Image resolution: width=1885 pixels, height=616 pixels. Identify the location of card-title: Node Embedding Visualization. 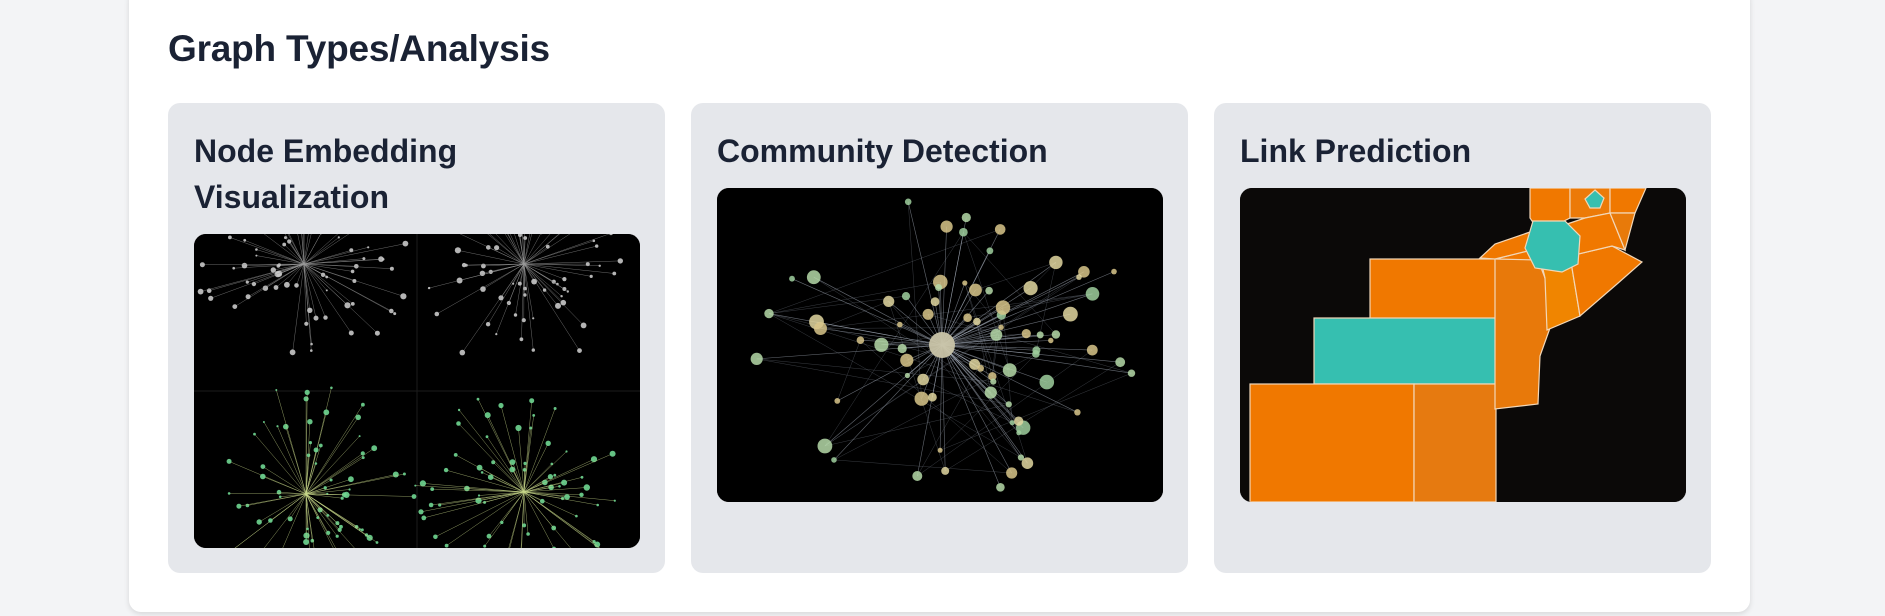
(326, 174).